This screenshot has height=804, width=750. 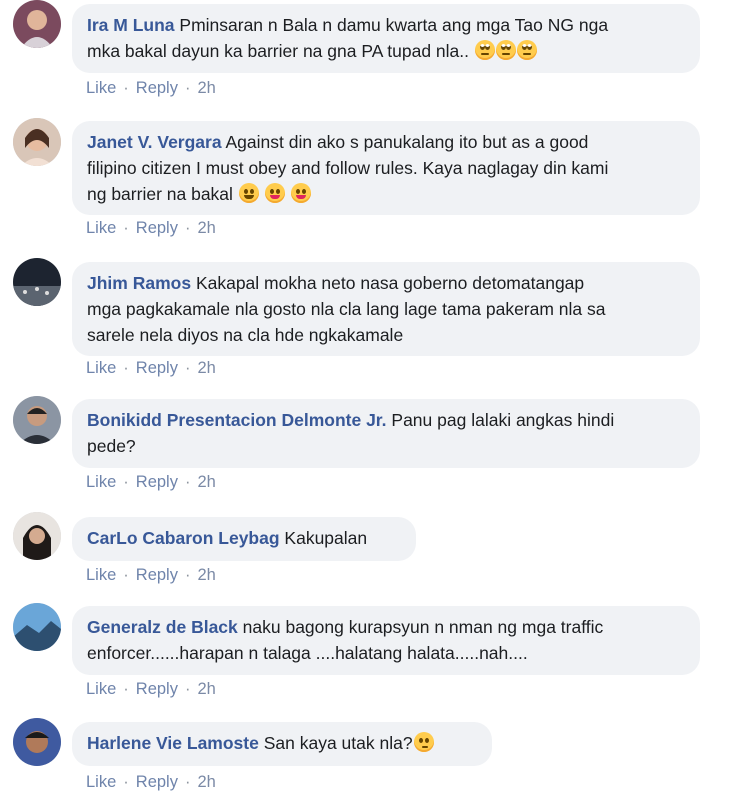 What do you see at coordinates (326, 538) in the screenshot?
I see `comment-text: Kakupalan` at bounding box center [326, 538].